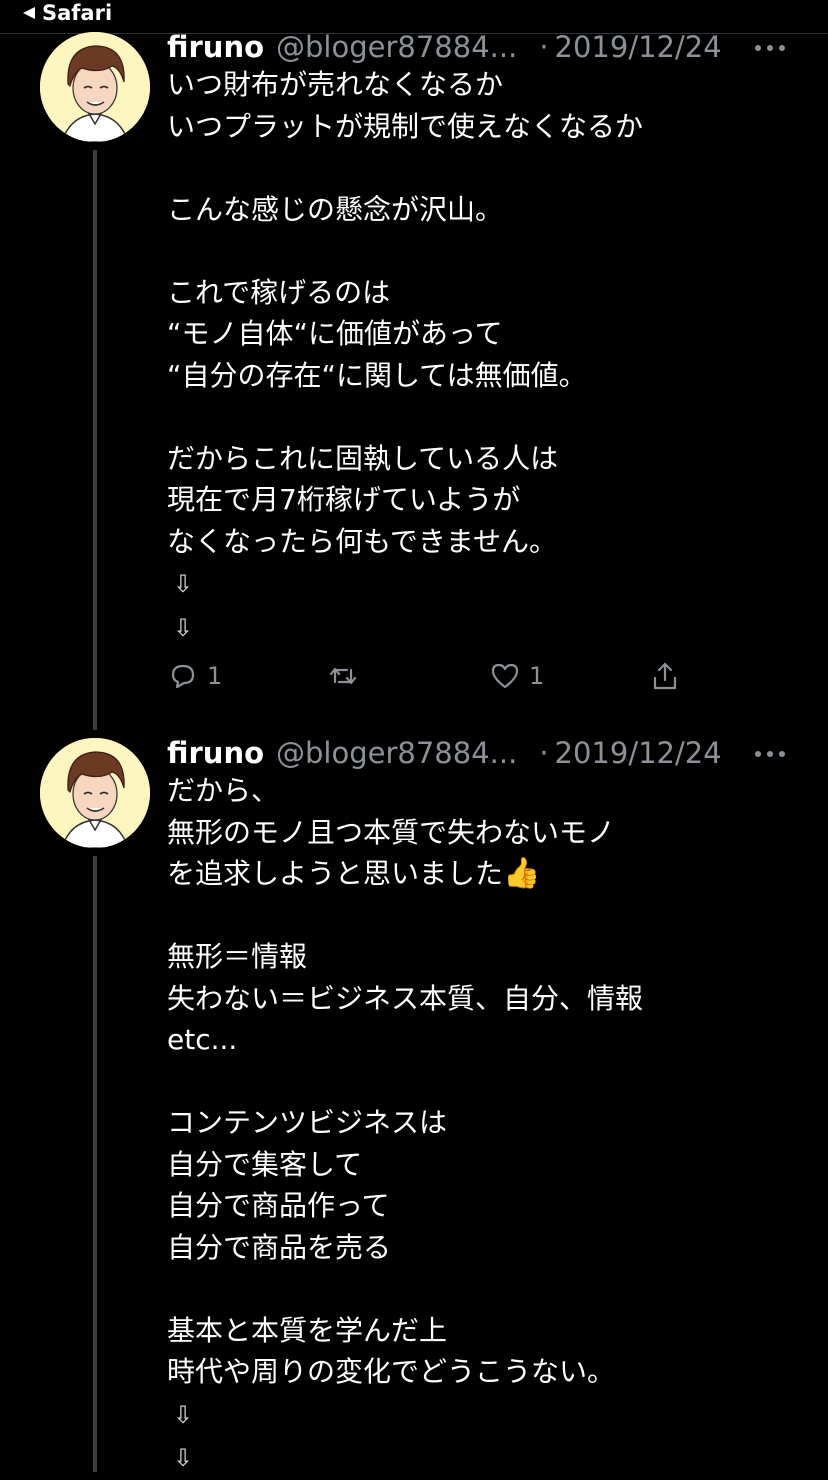 This screenshot has width=828, height=1480. I want to click on status-bar: Safari, so click(414, 17).